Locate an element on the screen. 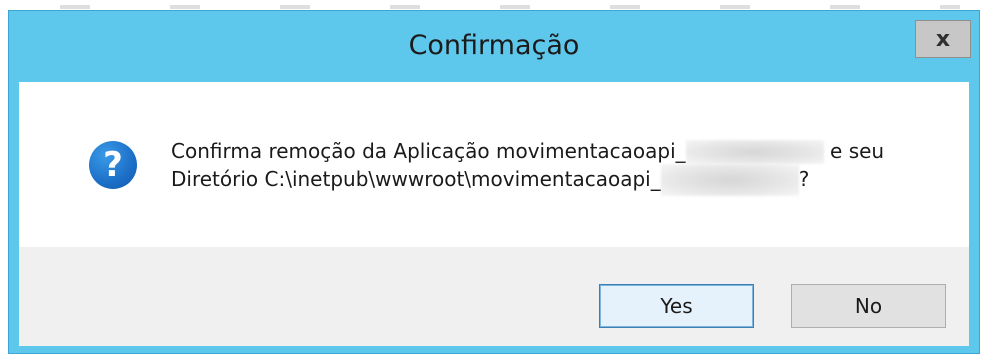 Image resolution: width=985 pixels, height=354 pixels. no-button: No is located at coordinates (868, 306).